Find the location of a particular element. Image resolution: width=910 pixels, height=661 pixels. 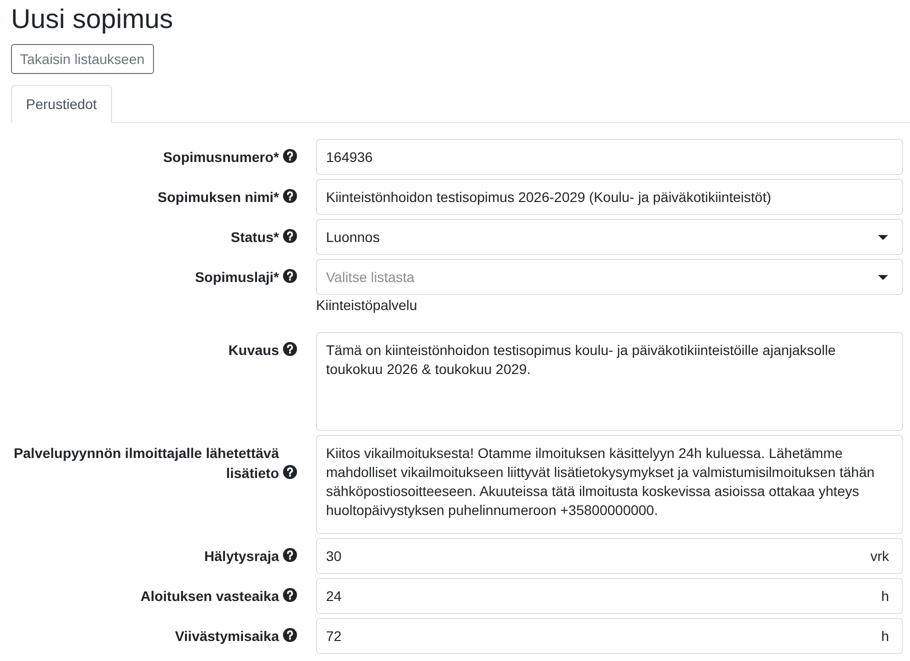

number-field: 30 vrk is located at coordinates (609, 556).